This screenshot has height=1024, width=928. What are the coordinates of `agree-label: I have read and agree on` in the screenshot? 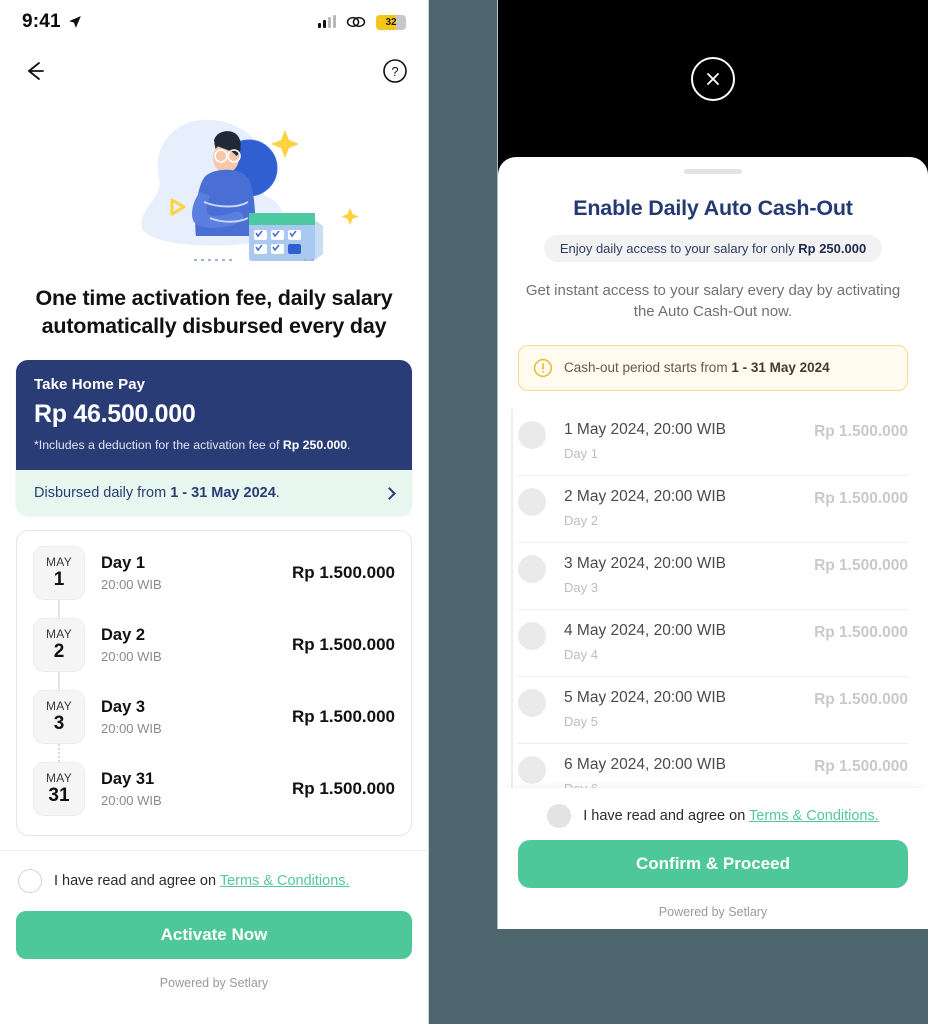 It's located at (137, 881).